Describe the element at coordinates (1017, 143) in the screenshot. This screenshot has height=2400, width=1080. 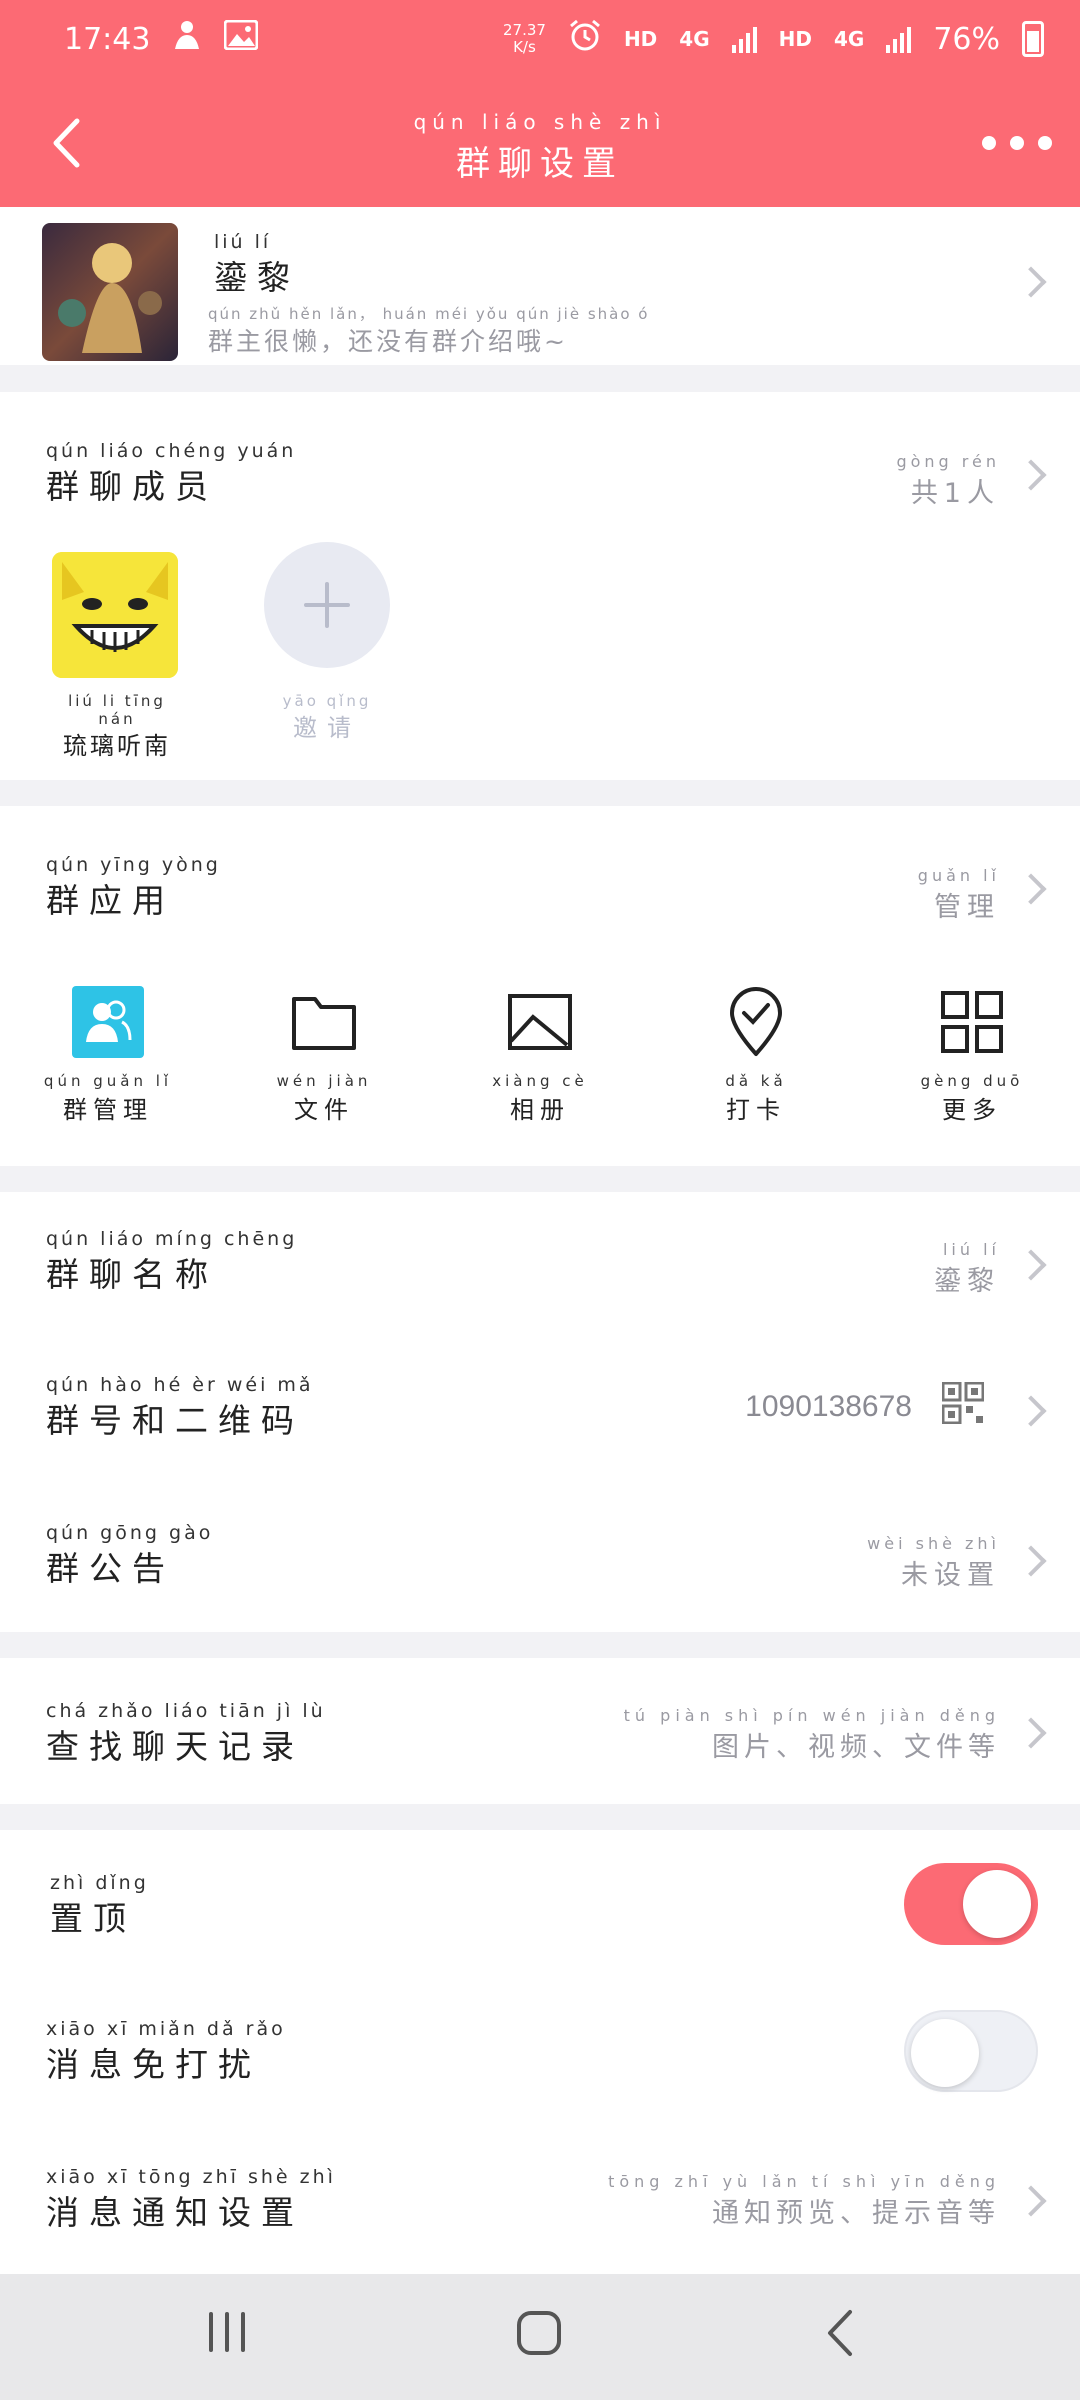
I see `more-options-button` at that location.